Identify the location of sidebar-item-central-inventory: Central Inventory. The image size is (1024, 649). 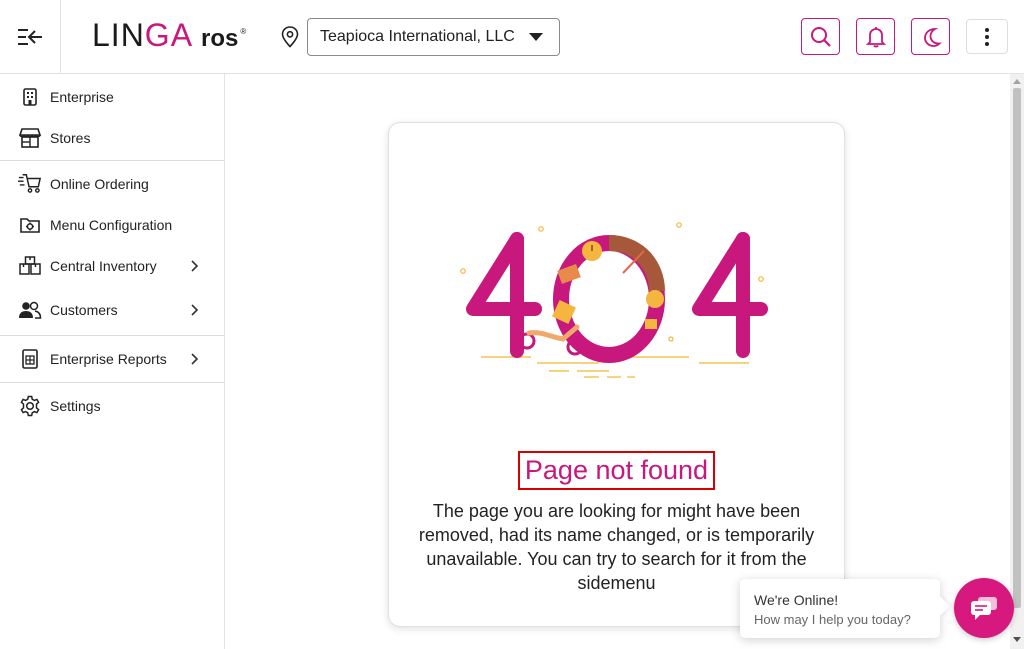
(112, 266).